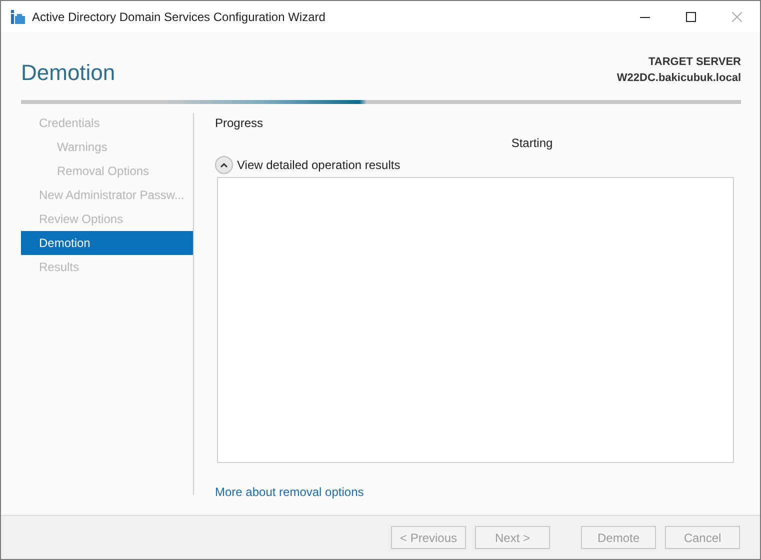 Image resolution: width=761 pixels, height=560 pixels. What do you see at coordinates (289, 492) in the screenshot?
I see `removal-options-link: More about removal options` at bounding box center [289, 492].